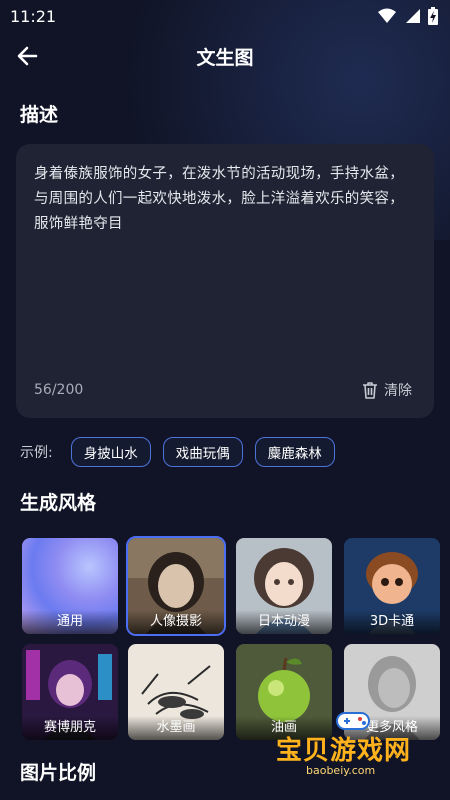  What do you see at coordinates (370, 390) in the screenshot?
I see `trash-icon` at bounding box center [370, 390].